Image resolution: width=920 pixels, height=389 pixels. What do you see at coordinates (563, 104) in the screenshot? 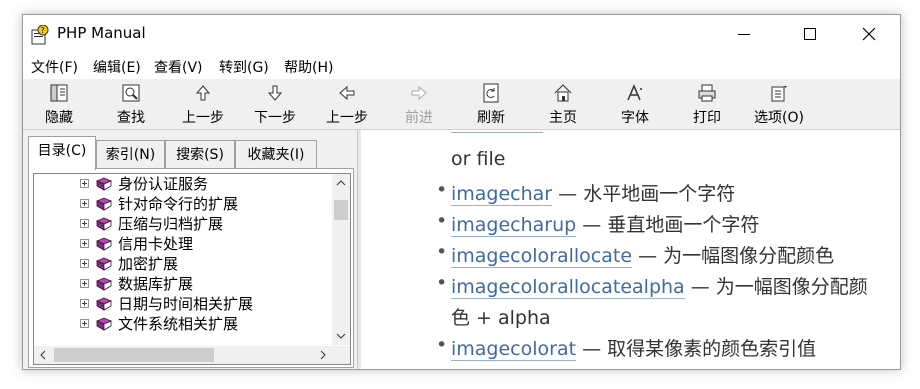
I see `home-button: 主页` at bounding box center [563, 104].